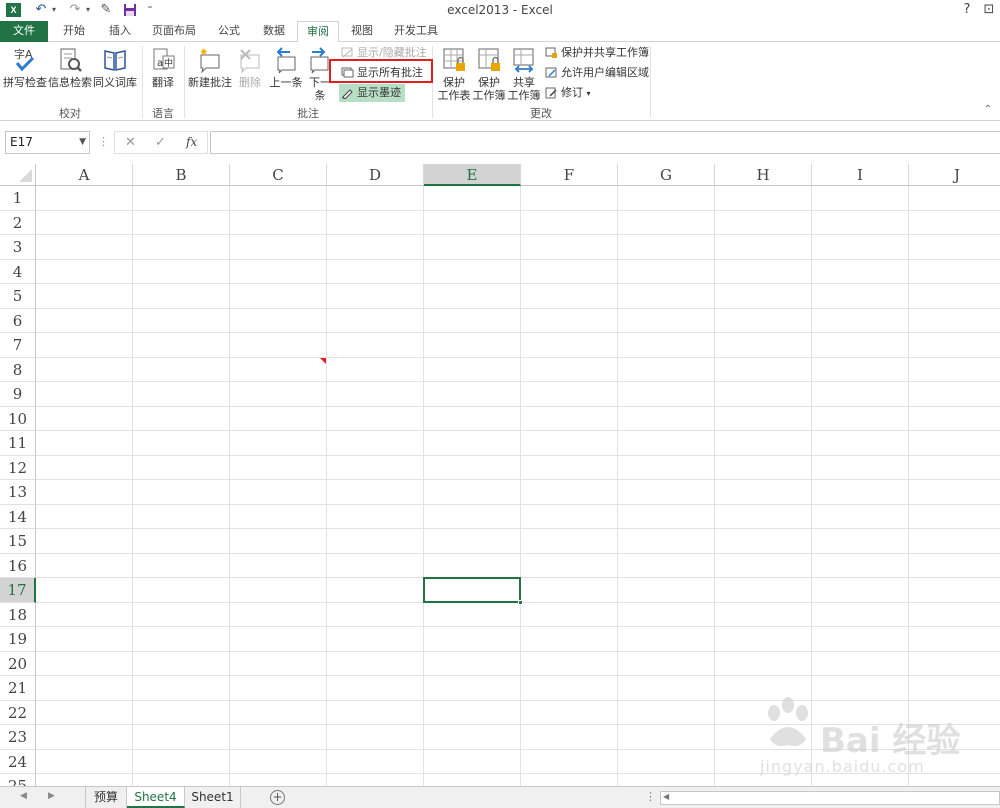  What do you see at coordinates (989, 9) in the screenshot?
I see `ribbon-display-options-icon: ⊡` at bounding box center [989, 9].